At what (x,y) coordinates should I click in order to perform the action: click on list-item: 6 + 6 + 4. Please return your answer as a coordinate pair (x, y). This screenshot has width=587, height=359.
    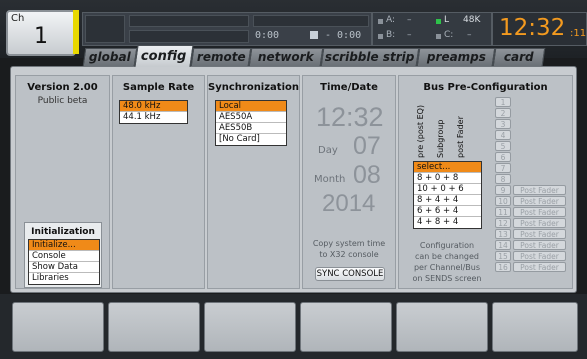
    Looking at the image, I should click on (447, 211).